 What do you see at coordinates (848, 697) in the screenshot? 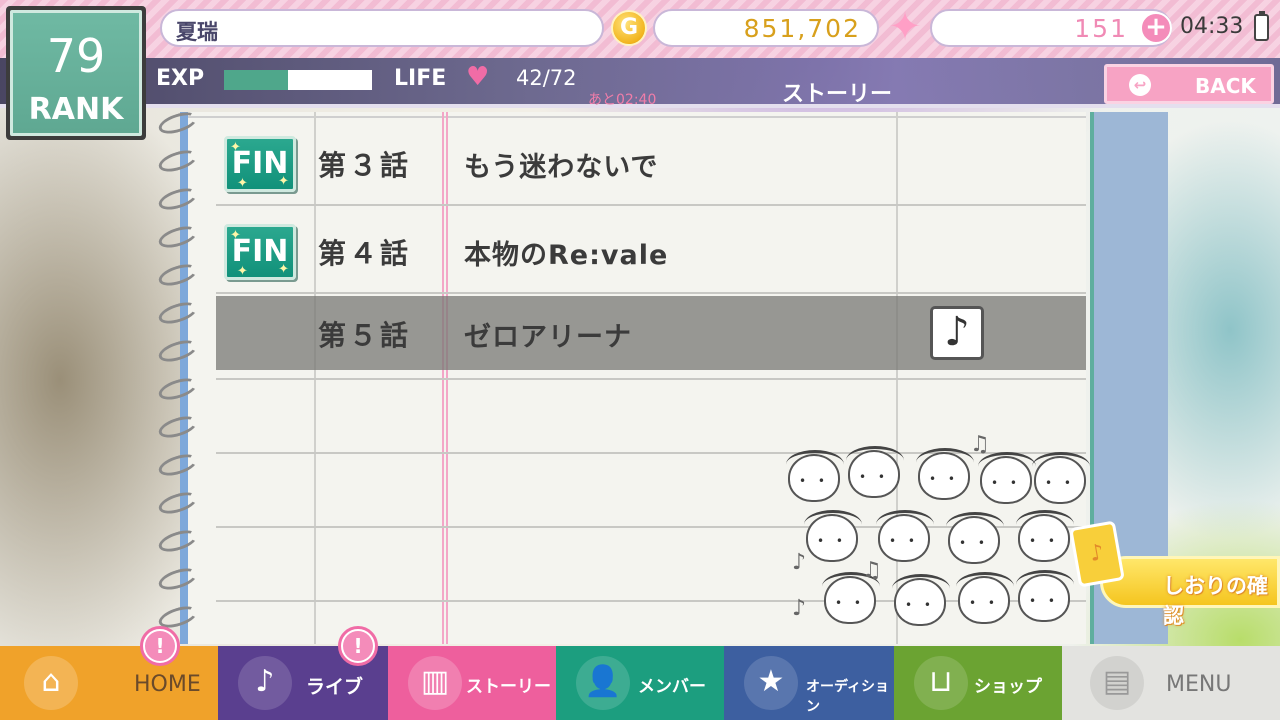
I see `tab-audition-label: オーディション` at bounding box center [848, 697].